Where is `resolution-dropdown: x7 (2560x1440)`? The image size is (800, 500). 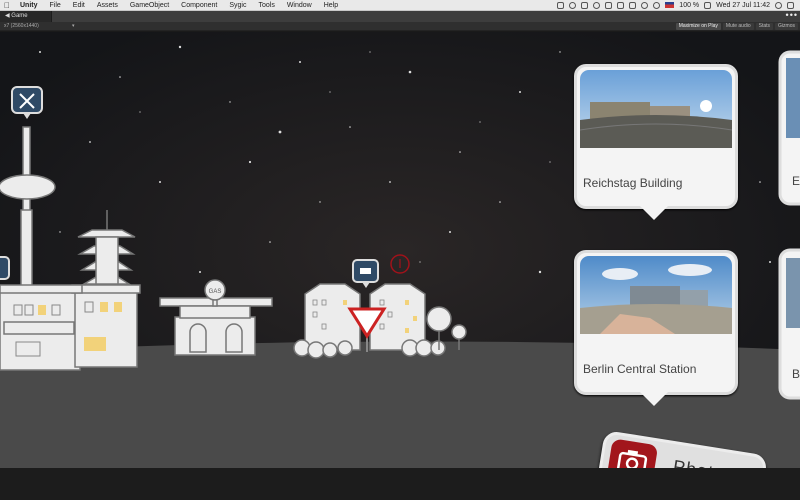
resolution-dropdown: x7 (2560x1440) is located at coordinates (21, 26).